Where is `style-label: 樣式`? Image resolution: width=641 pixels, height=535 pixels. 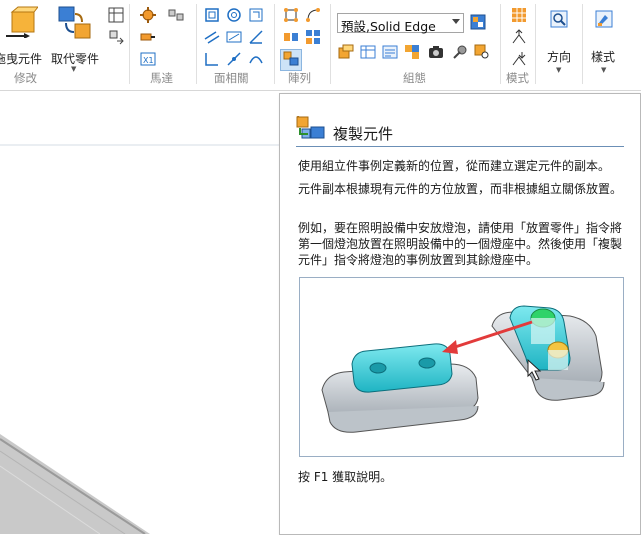
style-label: 樣式 is located at coordinates (603, 57).